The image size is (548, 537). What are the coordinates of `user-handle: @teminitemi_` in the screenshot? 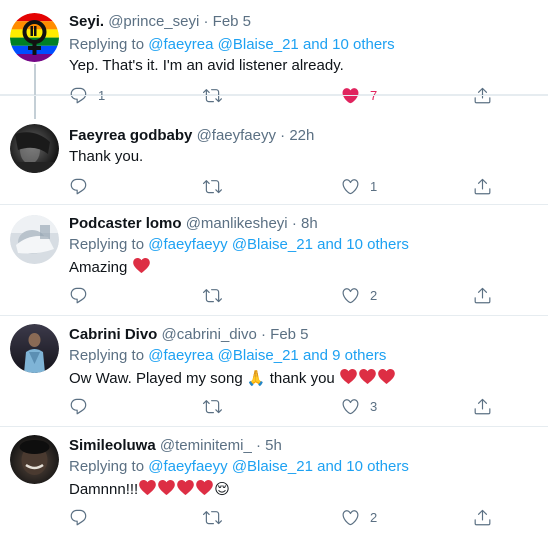 It's located at (206, 445).